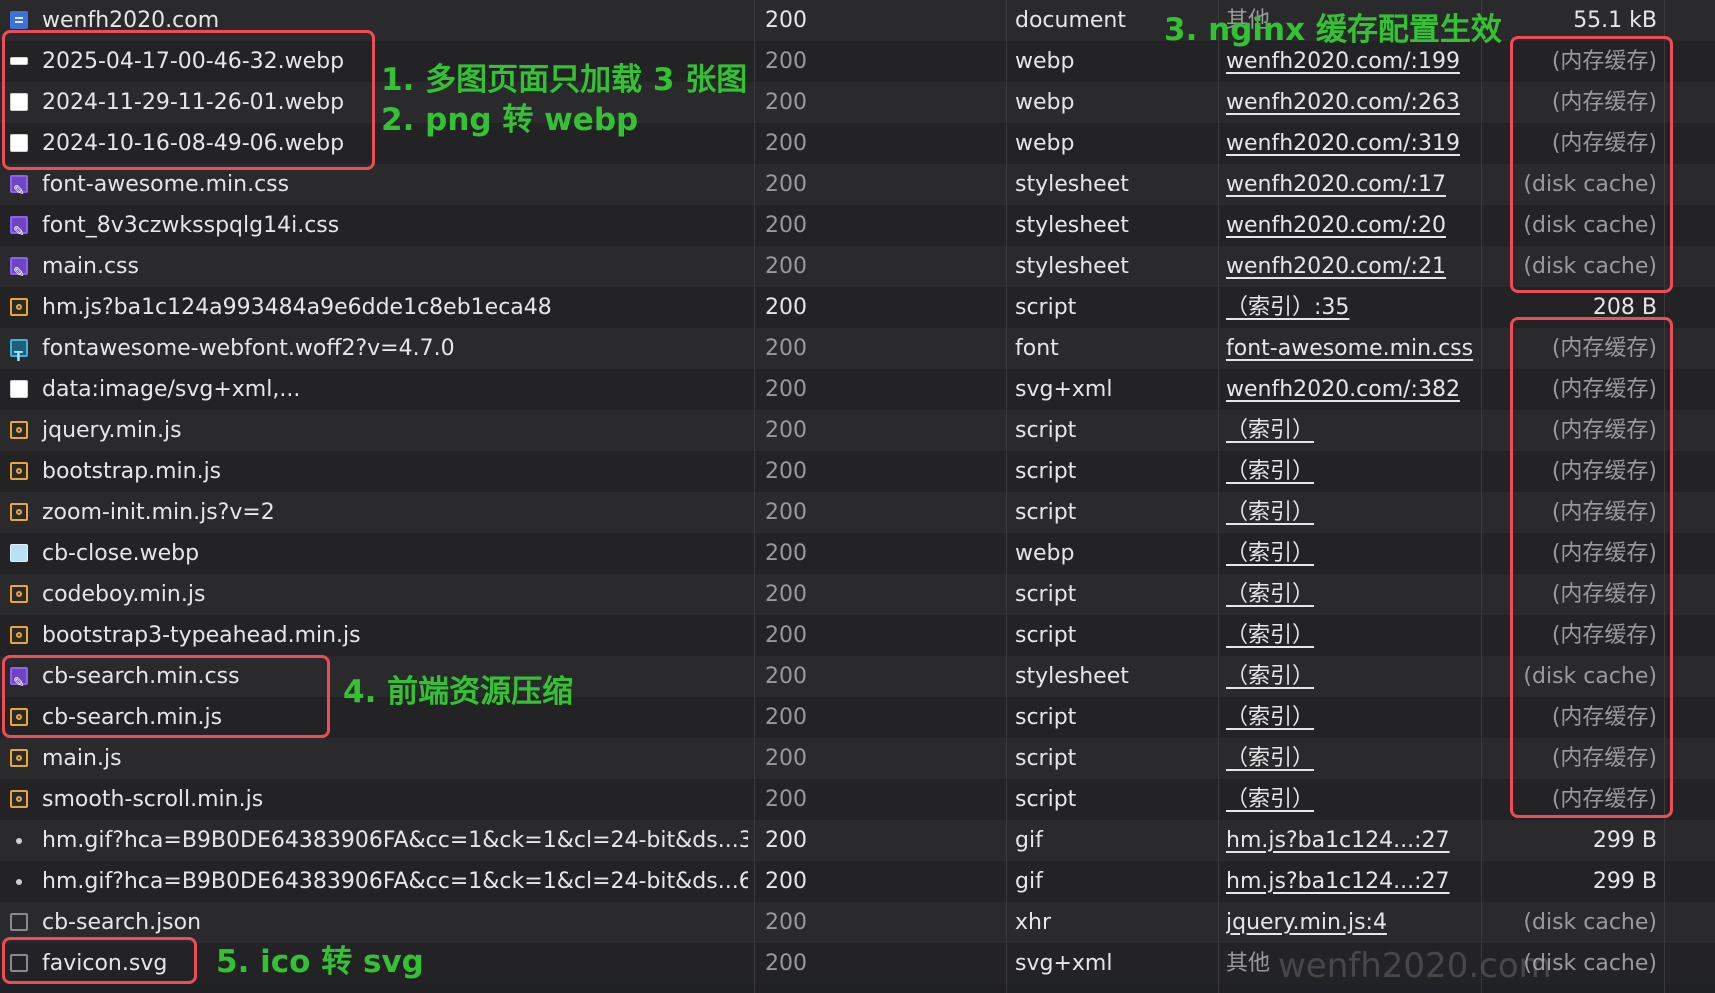 The image size is (1715, 993). I want to click on request-name-cell: bootstrap3-typeahead.min.js, so click(374, 635).